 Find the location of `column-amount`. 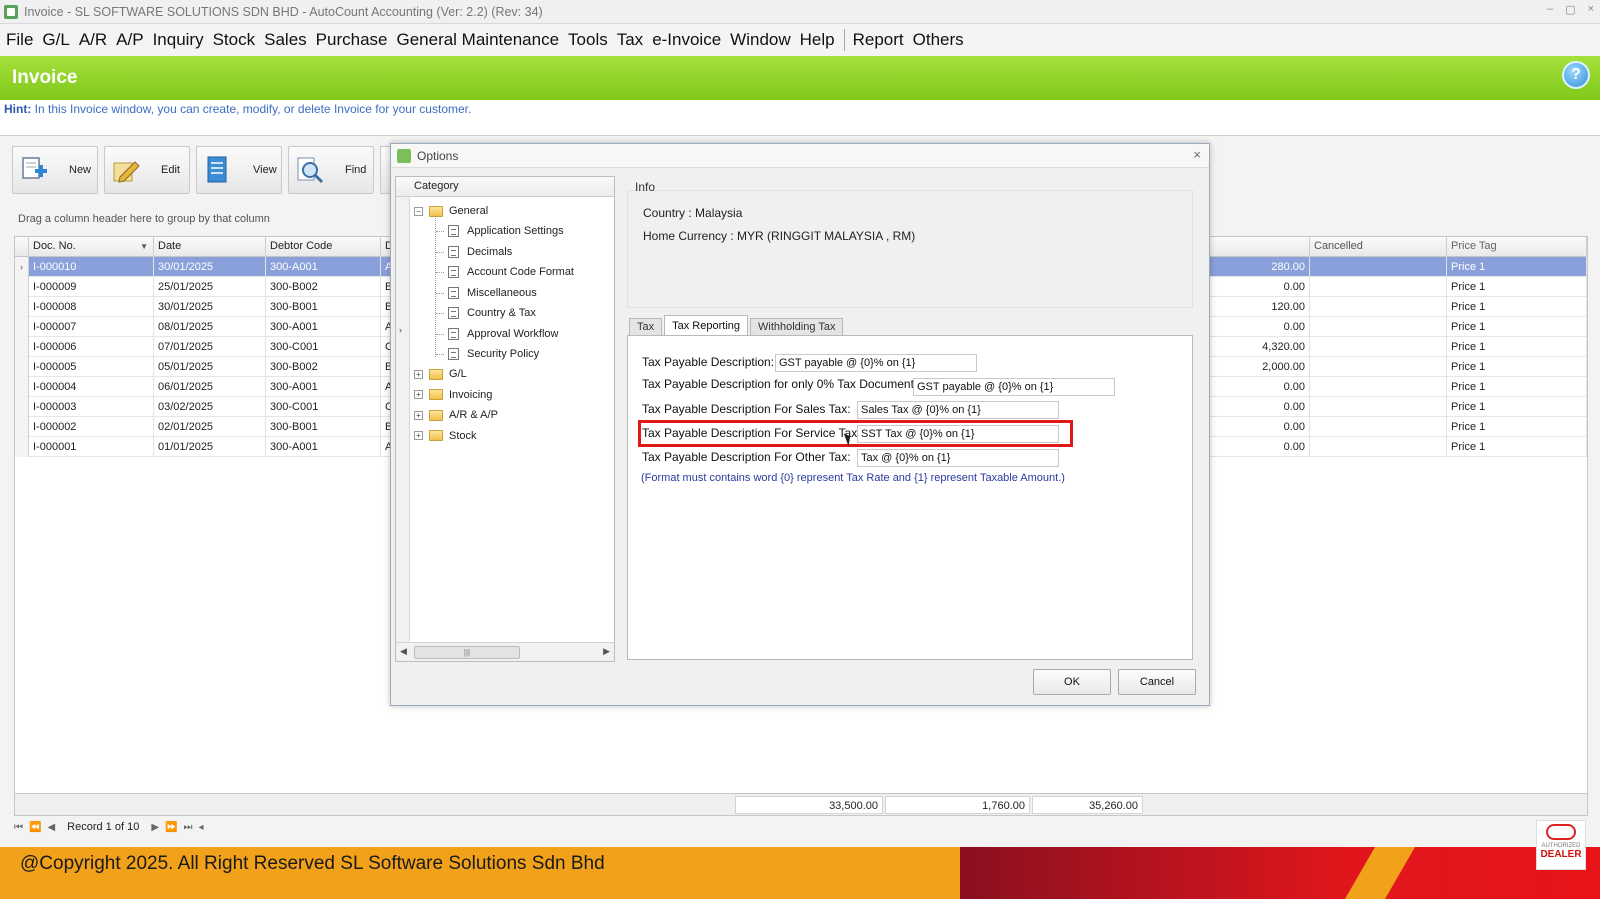

column-amount is located at coordinates (1260, 247).